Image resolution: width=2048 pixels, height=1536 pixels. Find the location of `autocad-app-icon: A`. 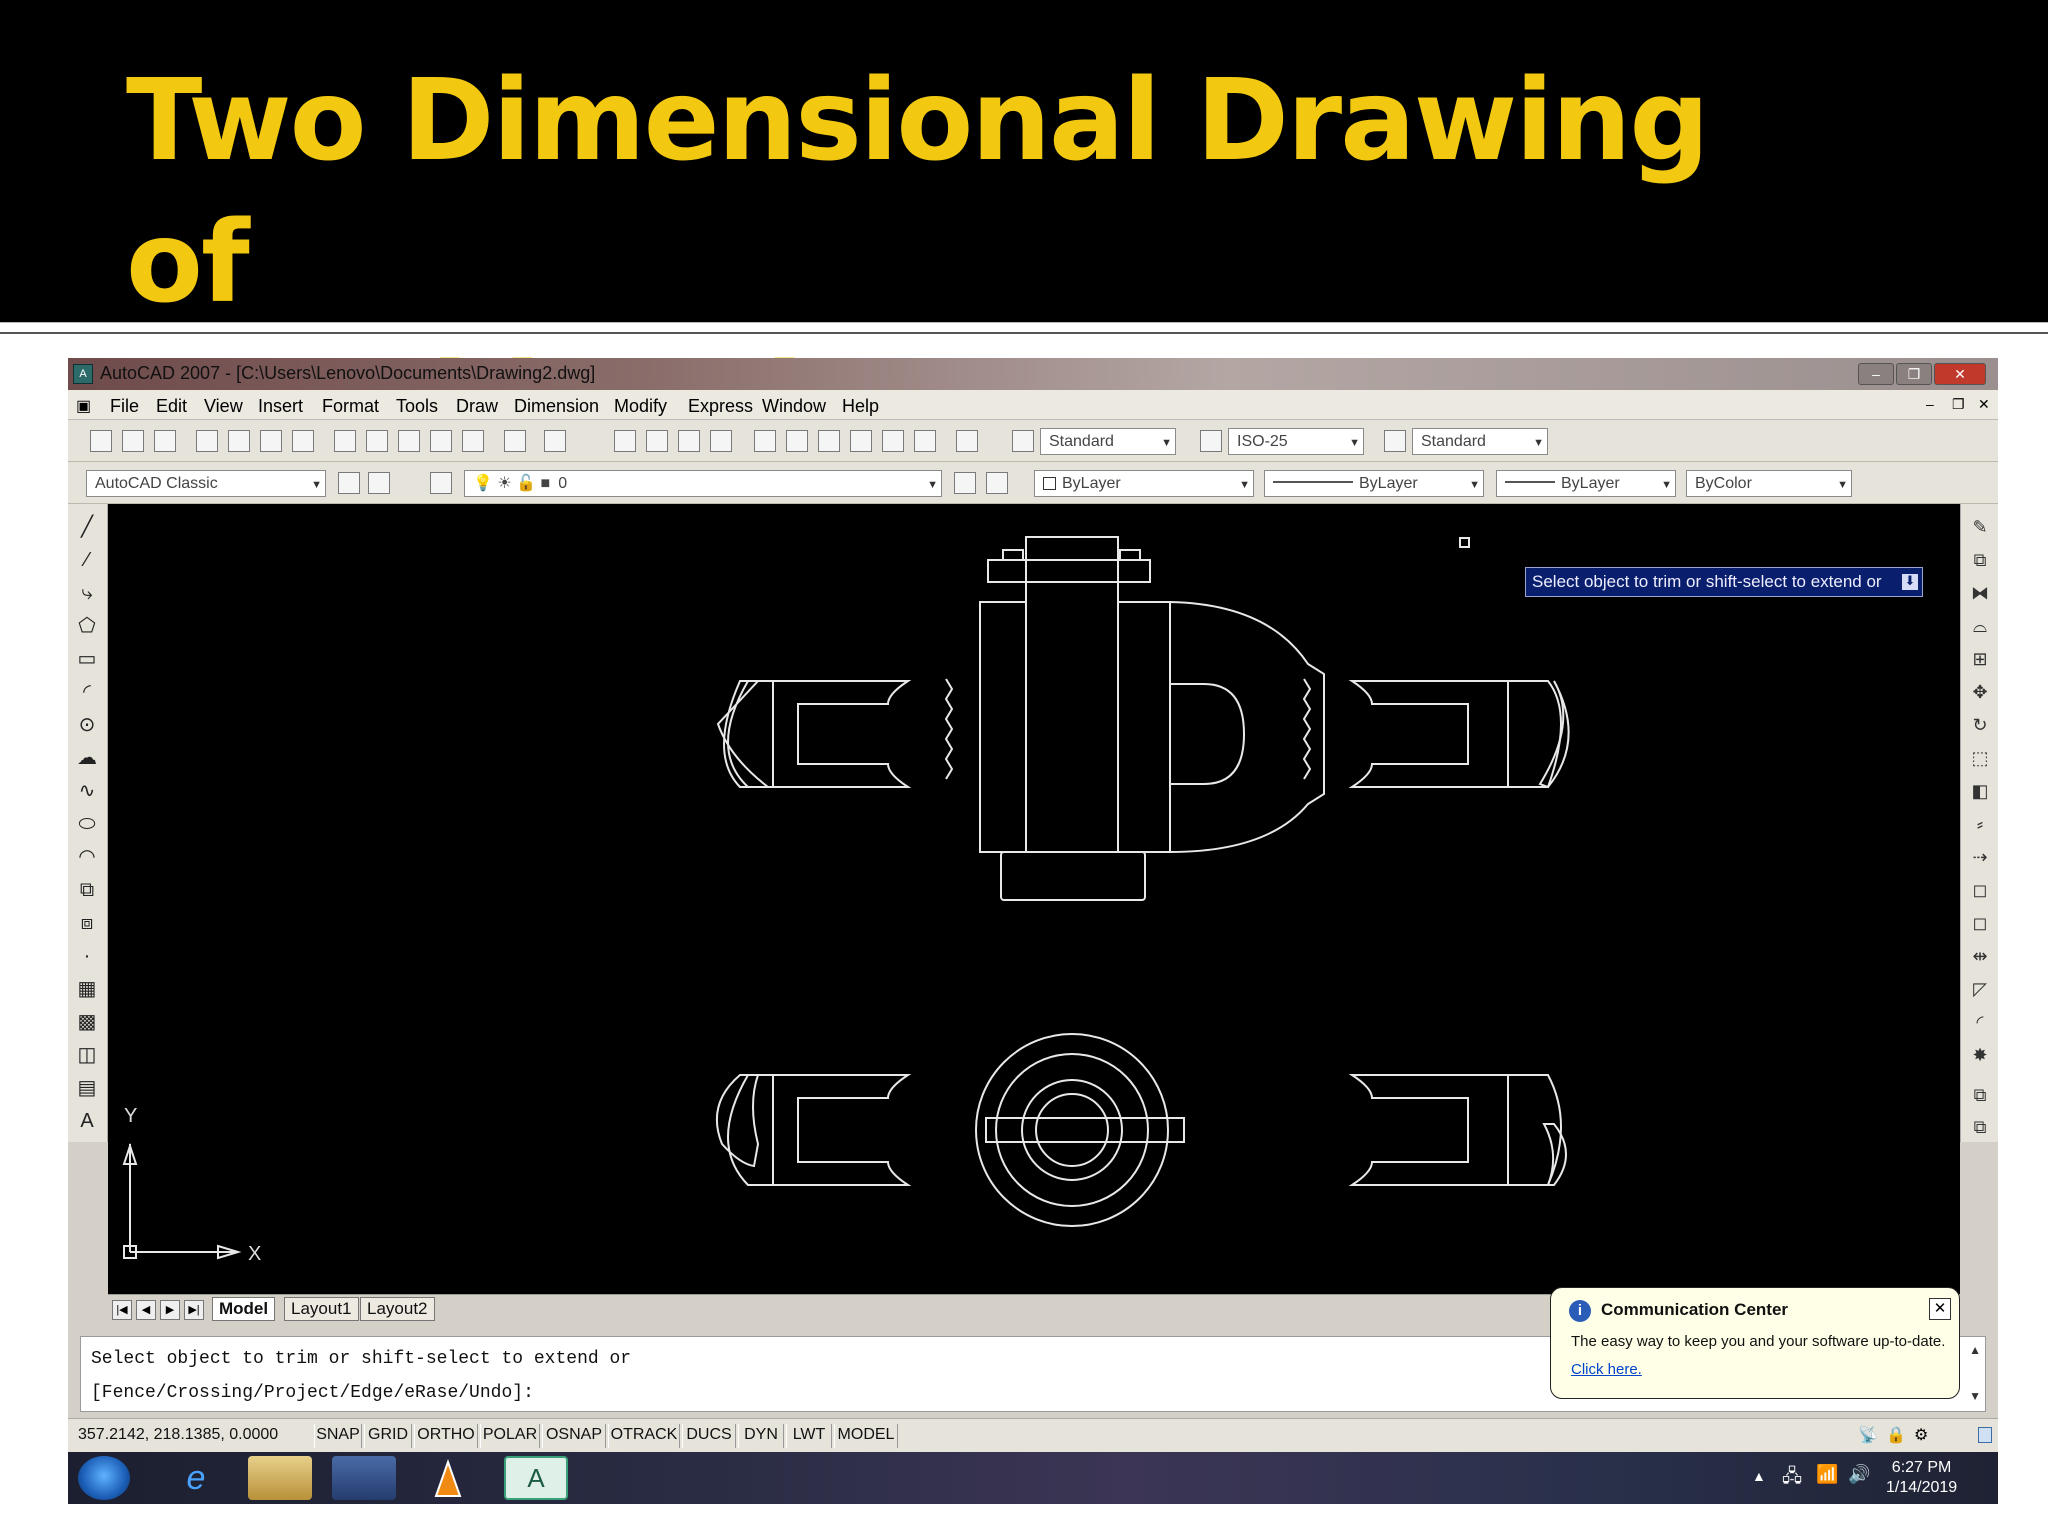

autocad-app-icon: A is located at coordinates (83, 374).